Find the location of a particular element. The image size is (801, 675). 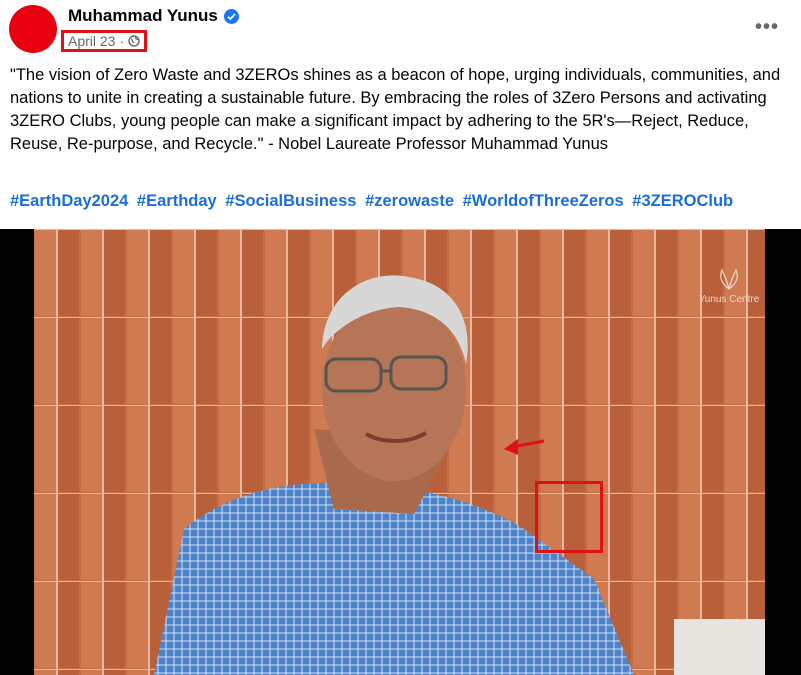

post-date: April 23 is located at coordinates (91, 41).